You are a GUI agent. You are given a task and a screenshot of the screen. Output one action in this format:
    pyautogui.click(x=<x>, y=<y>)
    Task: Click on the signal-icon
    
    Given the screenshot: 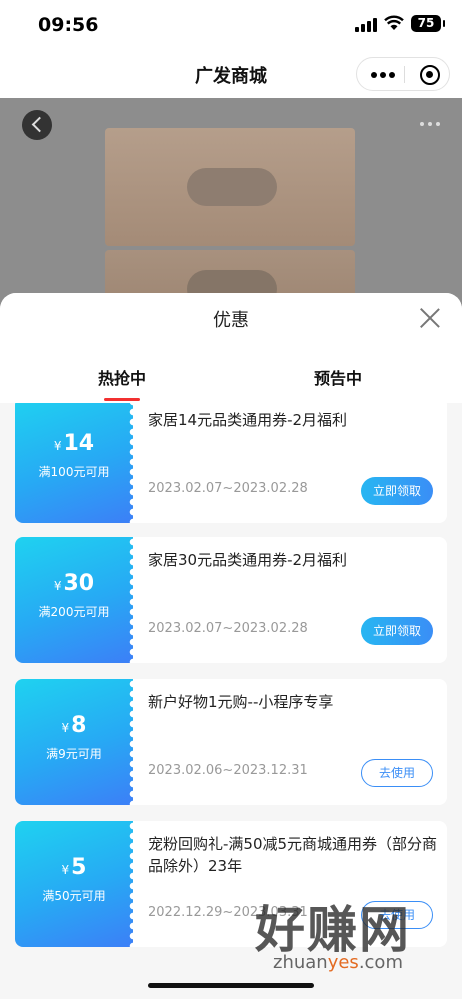 What is the action you would take?
    pyautogui.click(x=366, y=25)
    